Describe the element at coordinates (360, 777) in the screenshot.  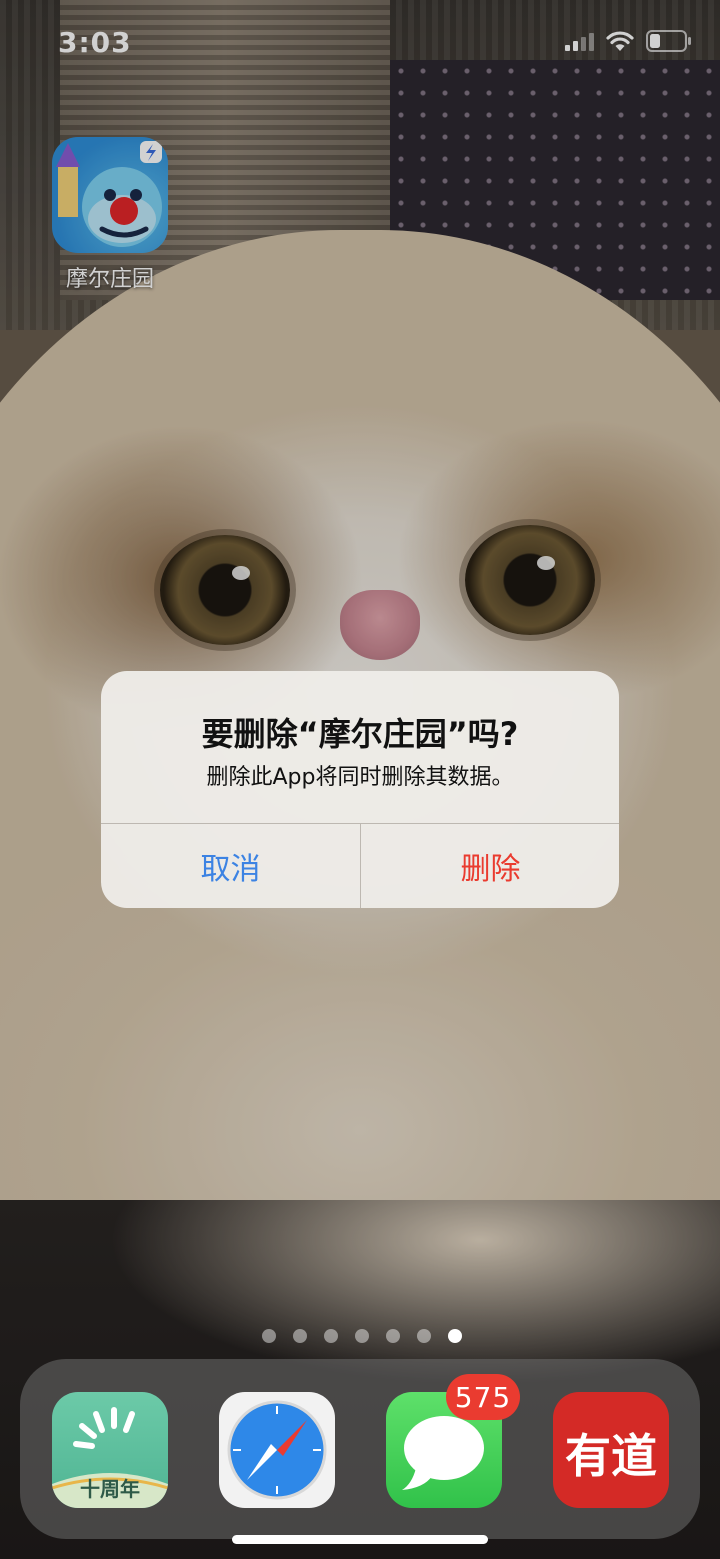
I see `alert-message: 删除此App将同时删除其数据。` at that location.